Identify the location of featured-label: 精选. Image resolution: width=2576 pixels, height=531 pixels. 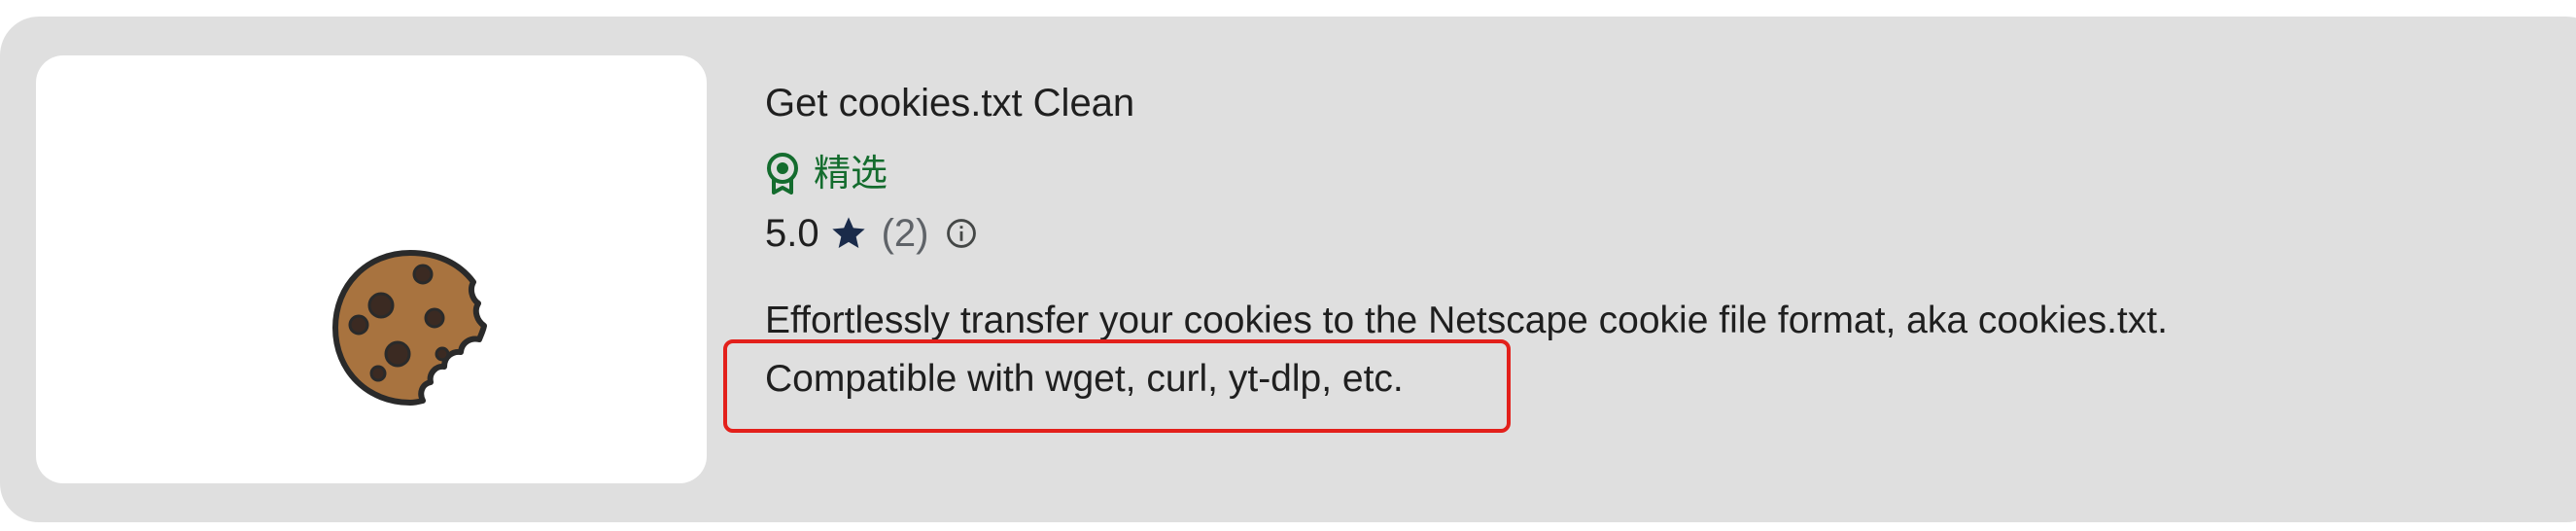
(851, 173).